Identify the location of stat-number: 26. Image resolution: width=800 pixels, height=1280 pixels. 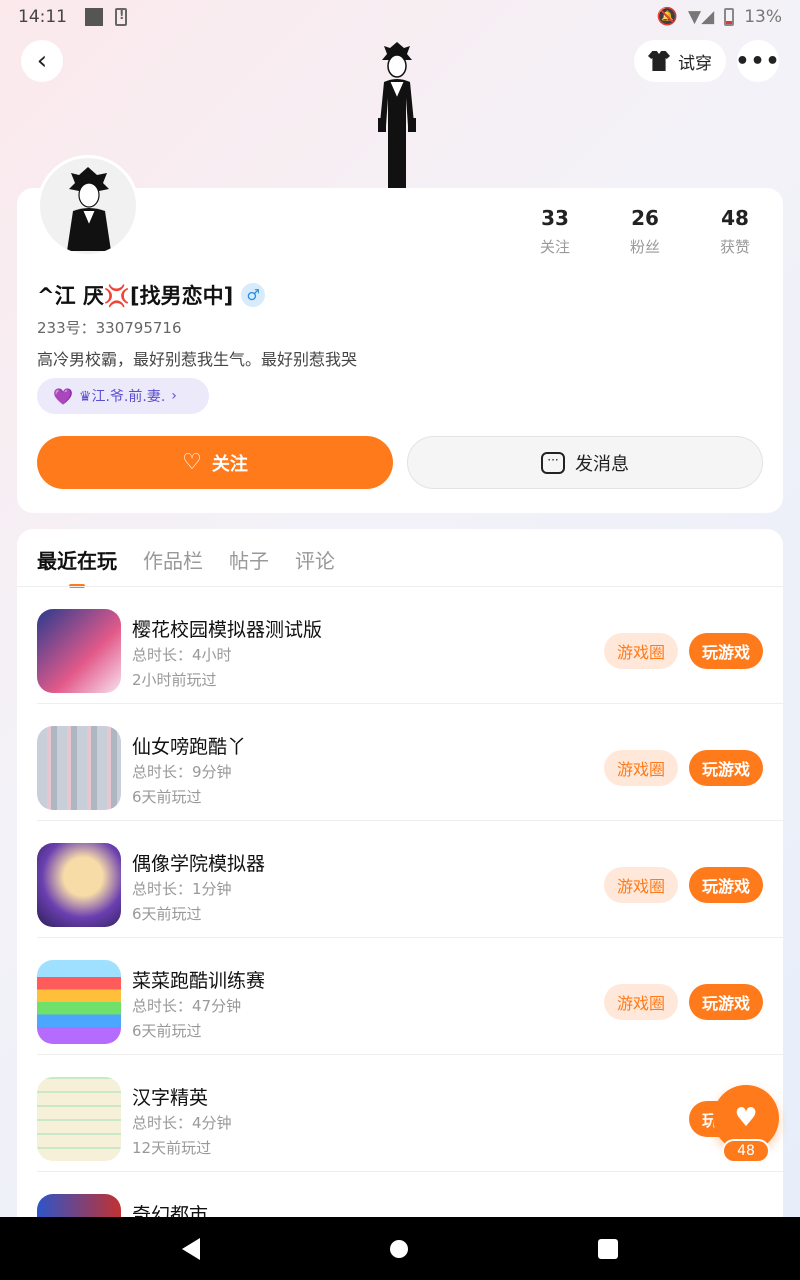
(645, 218).